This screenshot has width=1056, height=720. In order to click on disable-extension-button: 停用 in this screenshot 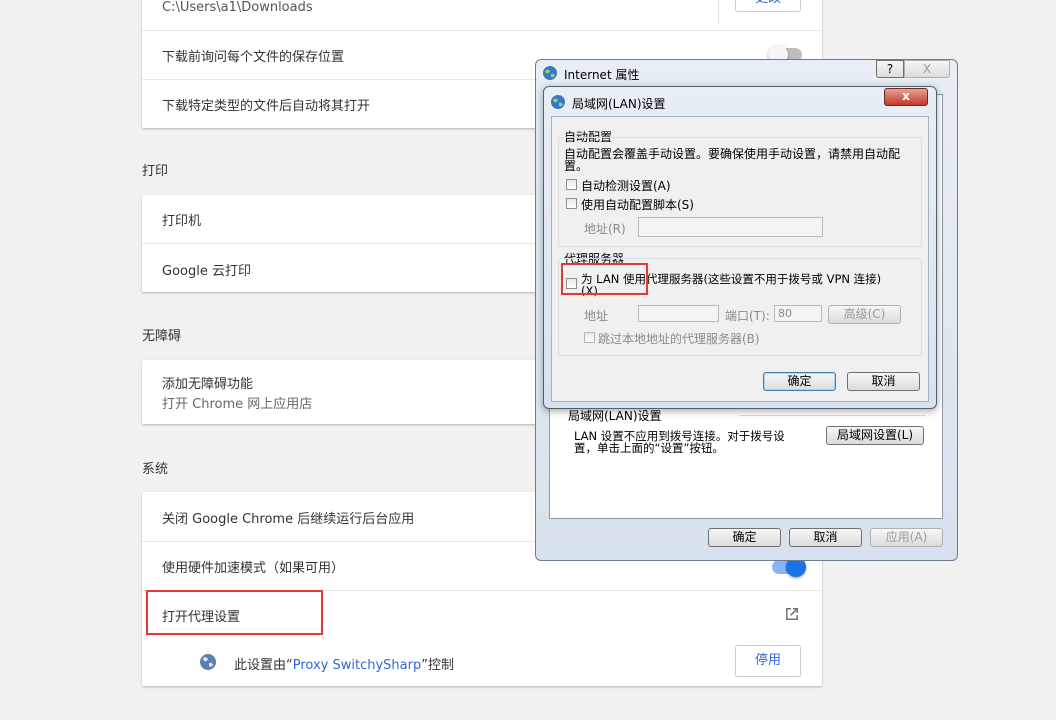, I will do `click(768, 661)`.